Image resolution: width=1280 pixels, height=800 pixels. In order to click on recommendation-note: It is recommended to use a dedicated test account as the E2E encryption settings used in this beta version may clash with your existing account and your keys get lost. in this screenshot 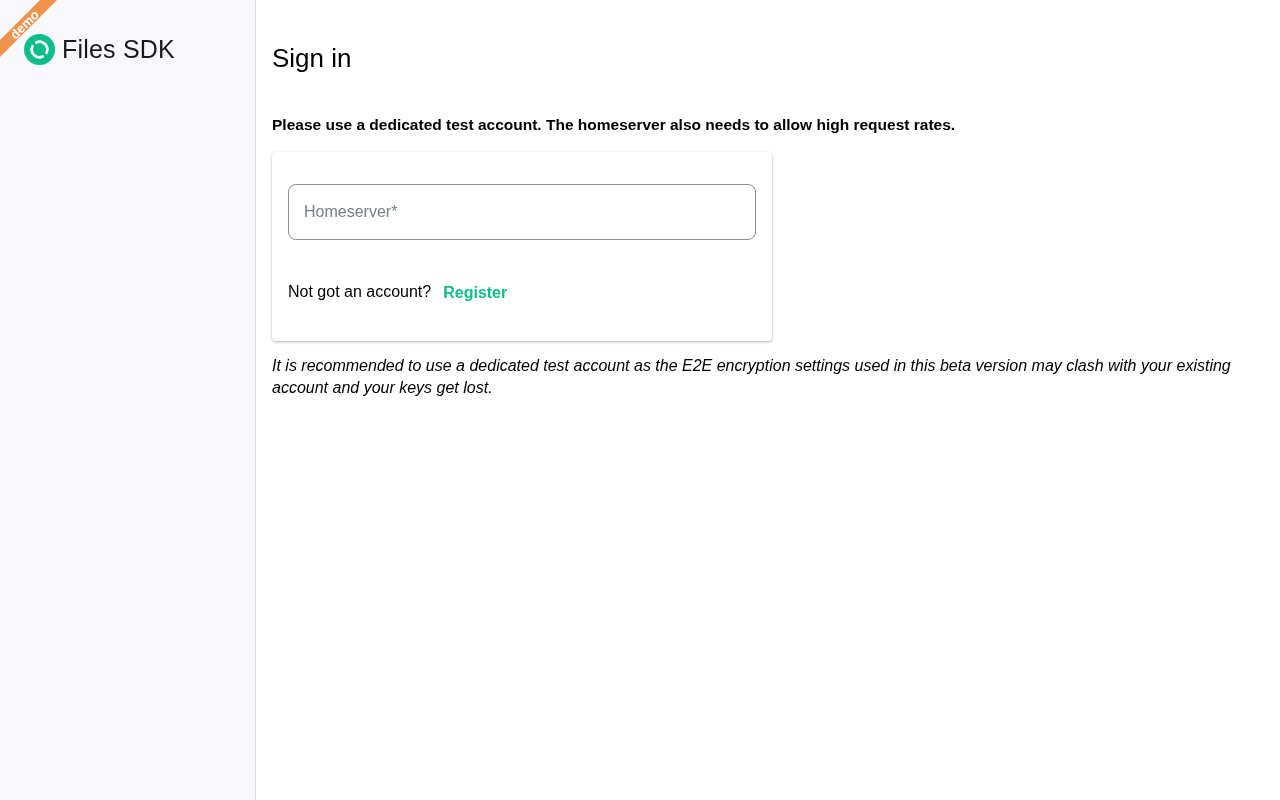, I will do `click(752, 377)`.